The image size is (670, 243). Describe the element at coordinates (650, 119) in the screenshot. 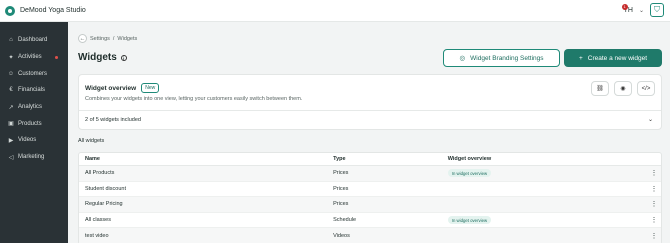

I see `expand-chevron-icon: ⌄` at that location.